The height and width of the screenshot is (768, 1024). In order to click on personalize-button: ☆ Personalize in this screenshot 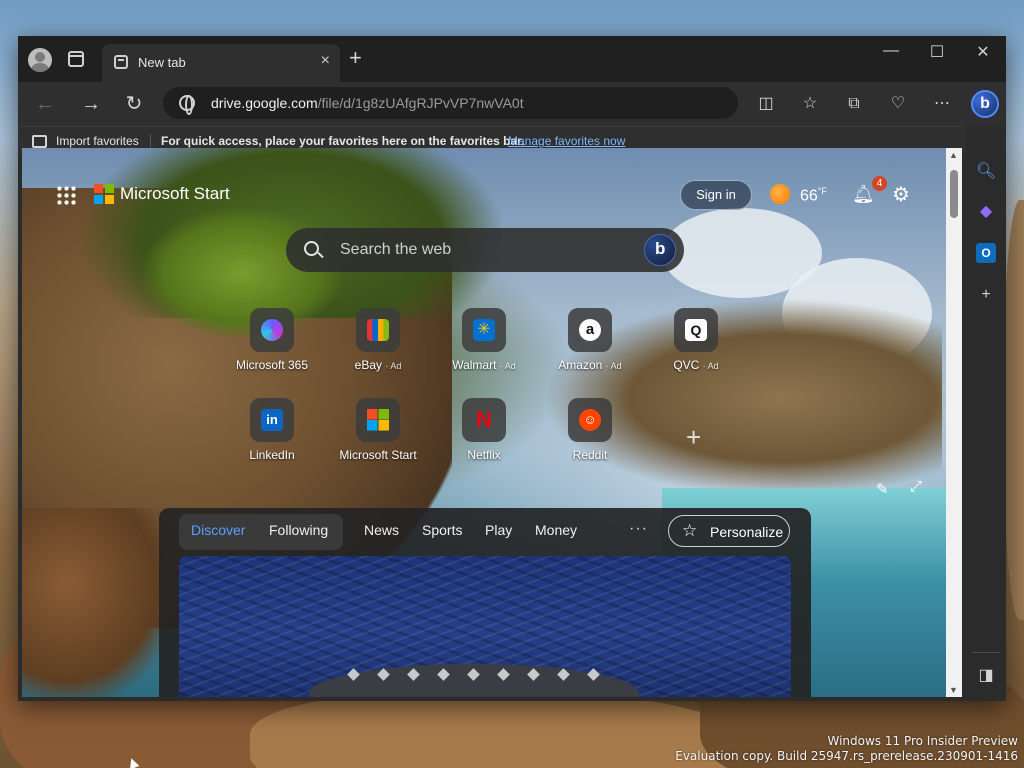, I will do `click(729, 531)`.